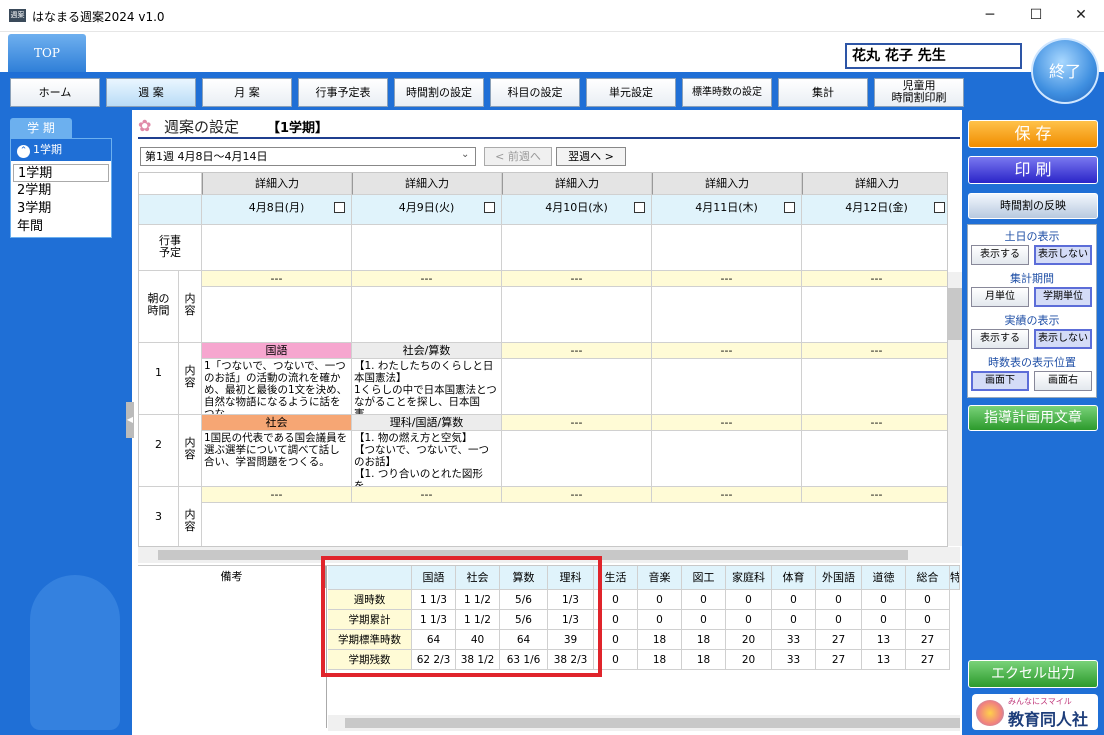 This screenshot has width=1104, height=735. I want to click on nav-event-schedule: 行事予定表, so click(343, 92).